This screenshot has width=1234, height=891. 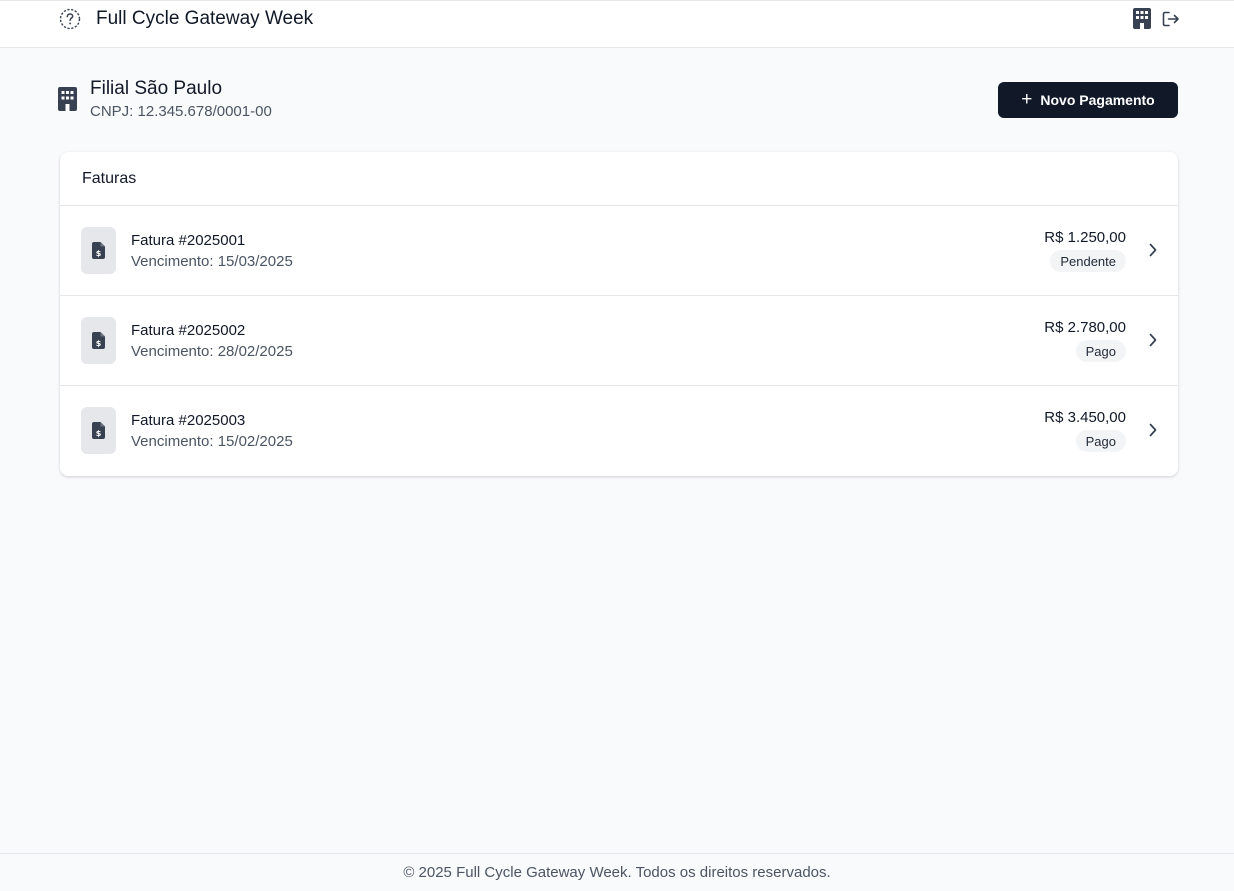 I want to click on invoice-title: Fatura #2025001, so click(x=188, y=240).